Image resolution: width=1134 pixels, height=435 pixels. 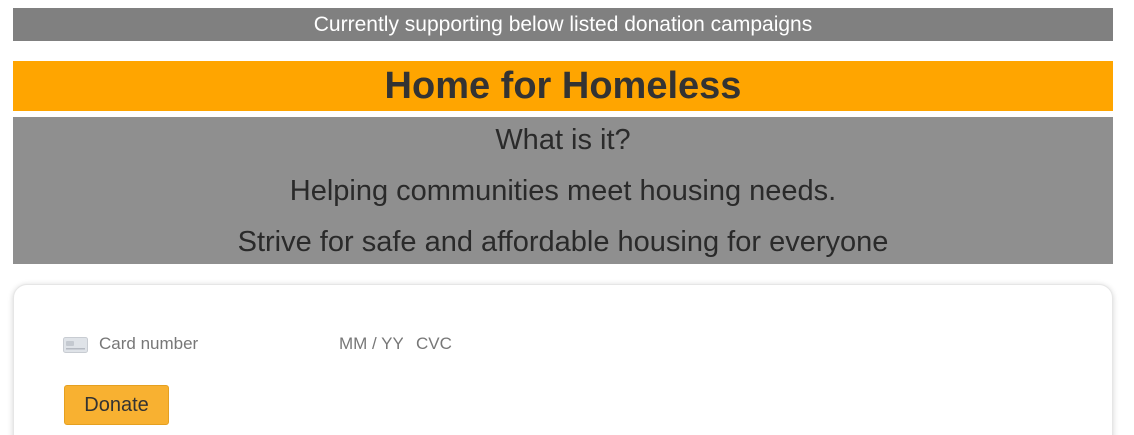 I want to click on card-element, so click(x=363, y=344).